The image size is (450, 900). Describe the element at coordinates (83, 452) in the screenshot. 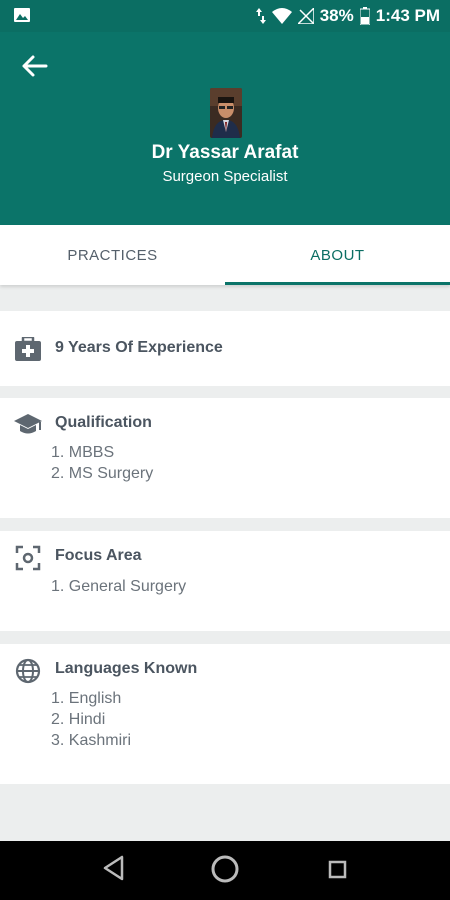

I see `list-item: 1. MBBS` at that location.